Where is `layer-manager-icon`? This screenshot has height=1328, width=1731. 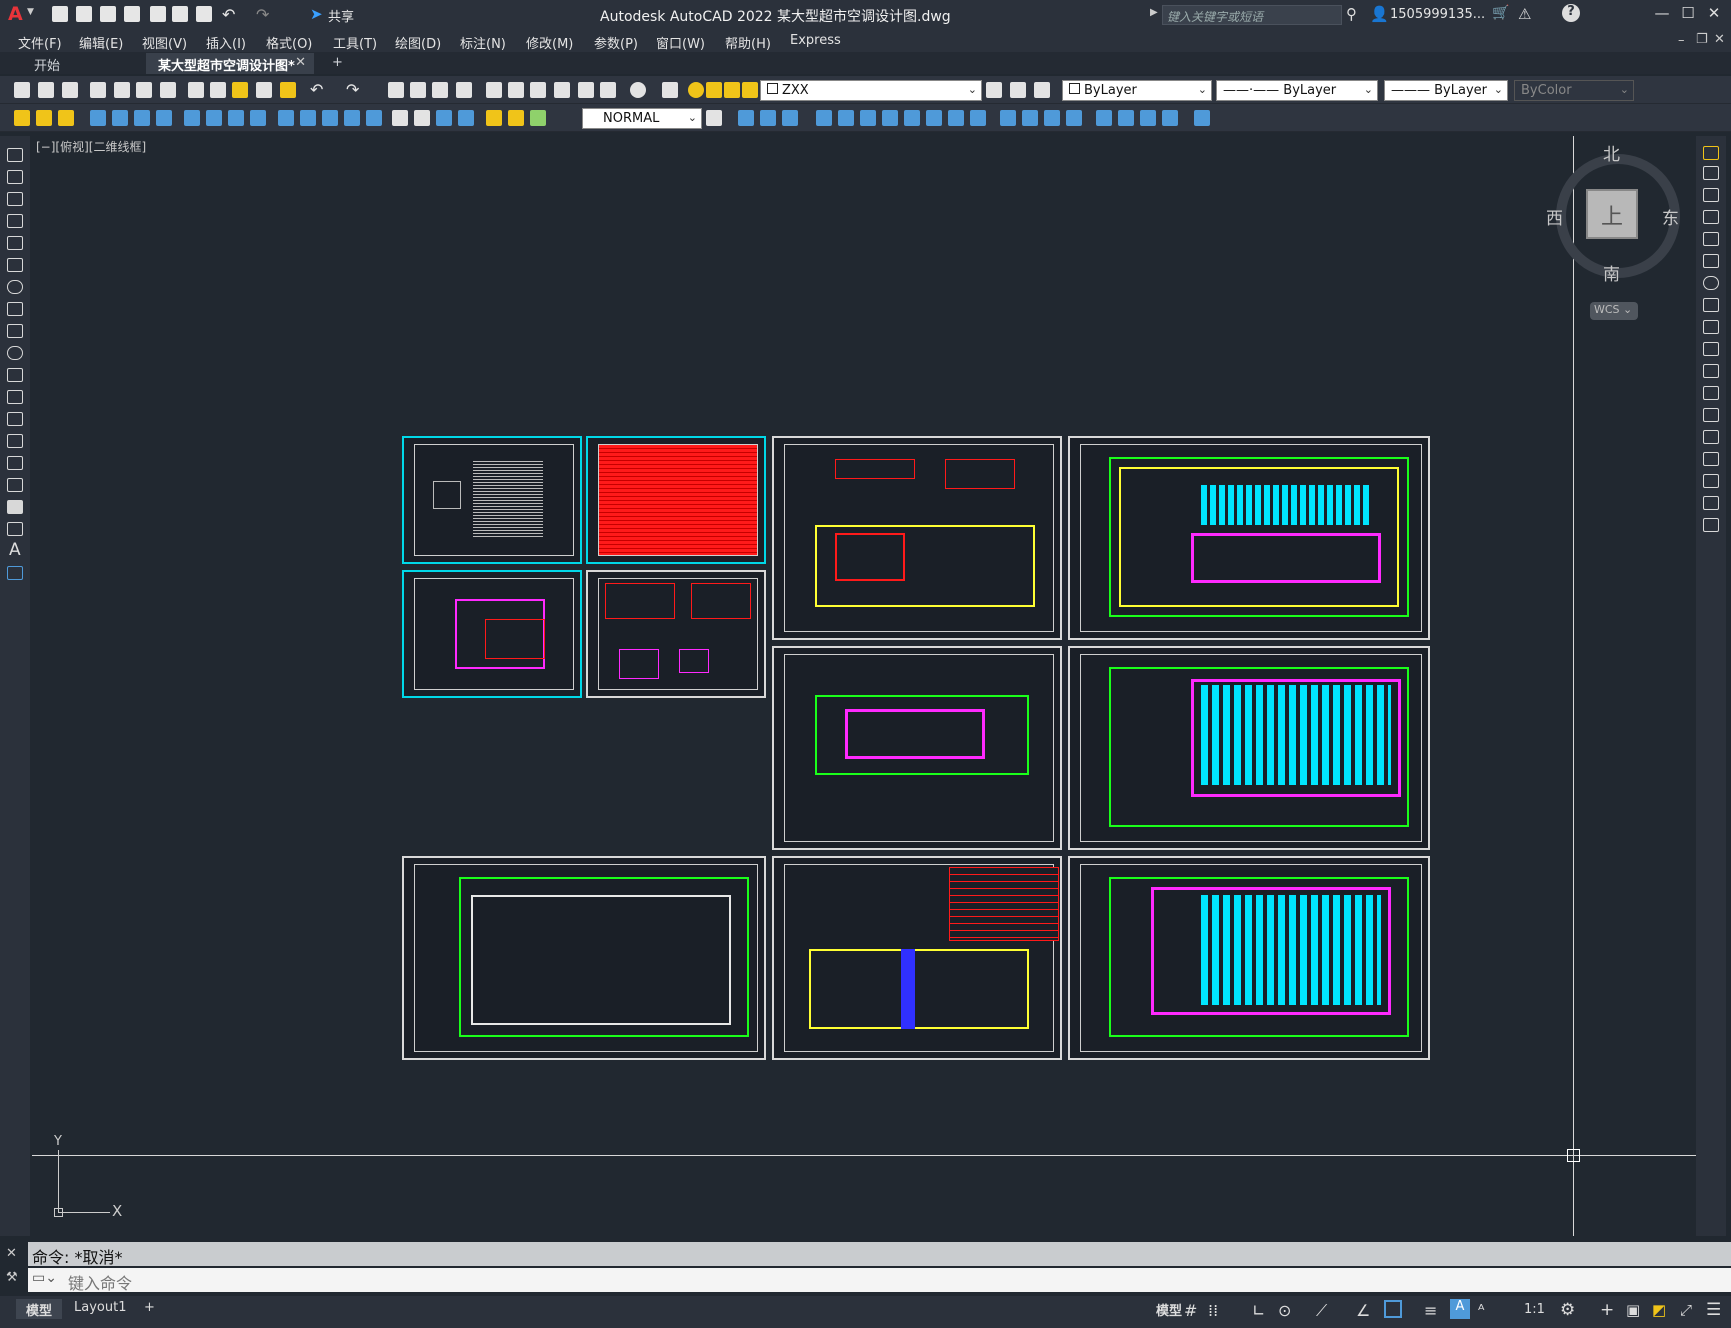 layer-manager-icon is located at coordinates (670, 90).